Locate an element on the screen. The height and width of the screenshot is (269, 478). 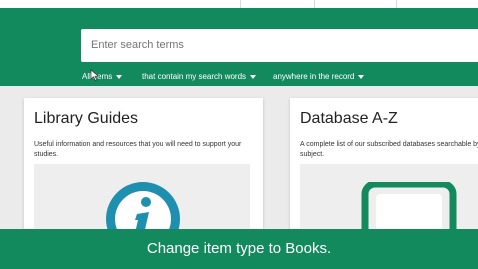
search-scope-label: anywhere in the record is located at coordinates (314, 76).